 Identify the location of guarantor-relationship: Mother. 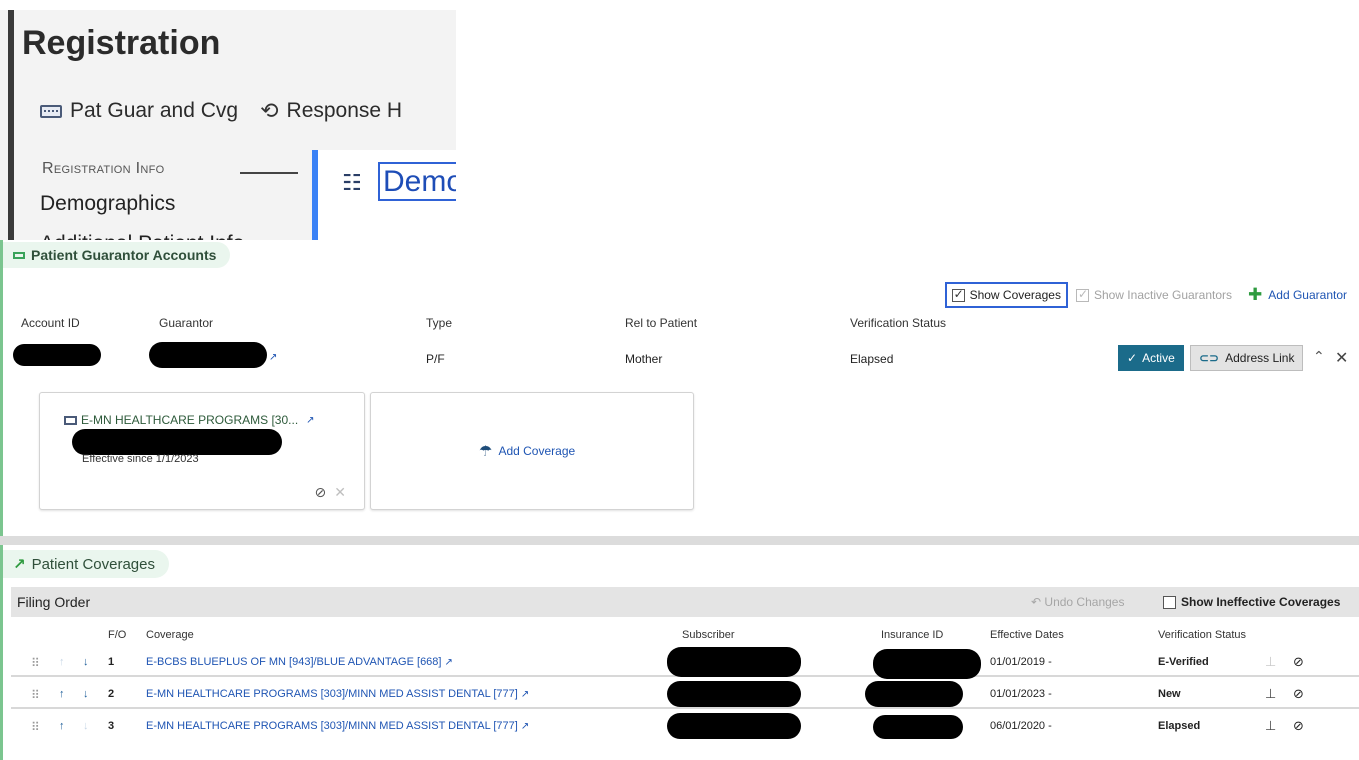
(644, 359).